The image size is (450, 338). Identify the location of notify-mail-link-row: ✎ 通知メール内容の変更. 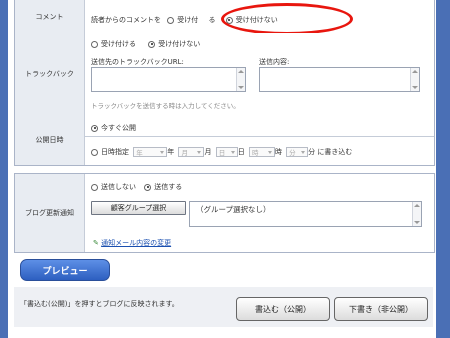
(132, 243).